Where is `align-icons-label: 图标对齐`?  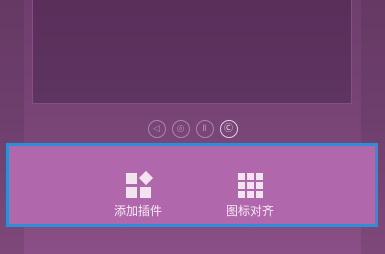
align-icons-label: 图标对齐 is located at coordinates (249, 211).